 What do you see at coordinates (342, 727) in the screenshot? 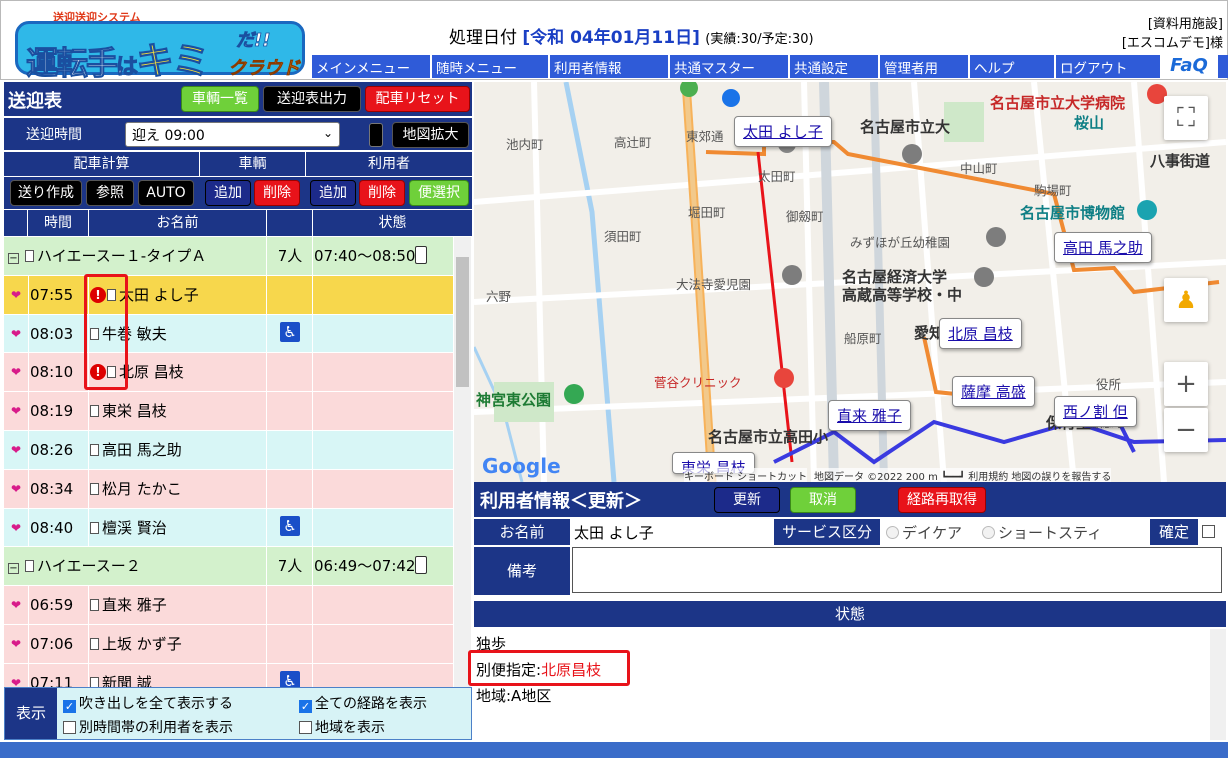
I see `show-area-checkbox: 地域を表示` at bounding box center [342, 727].